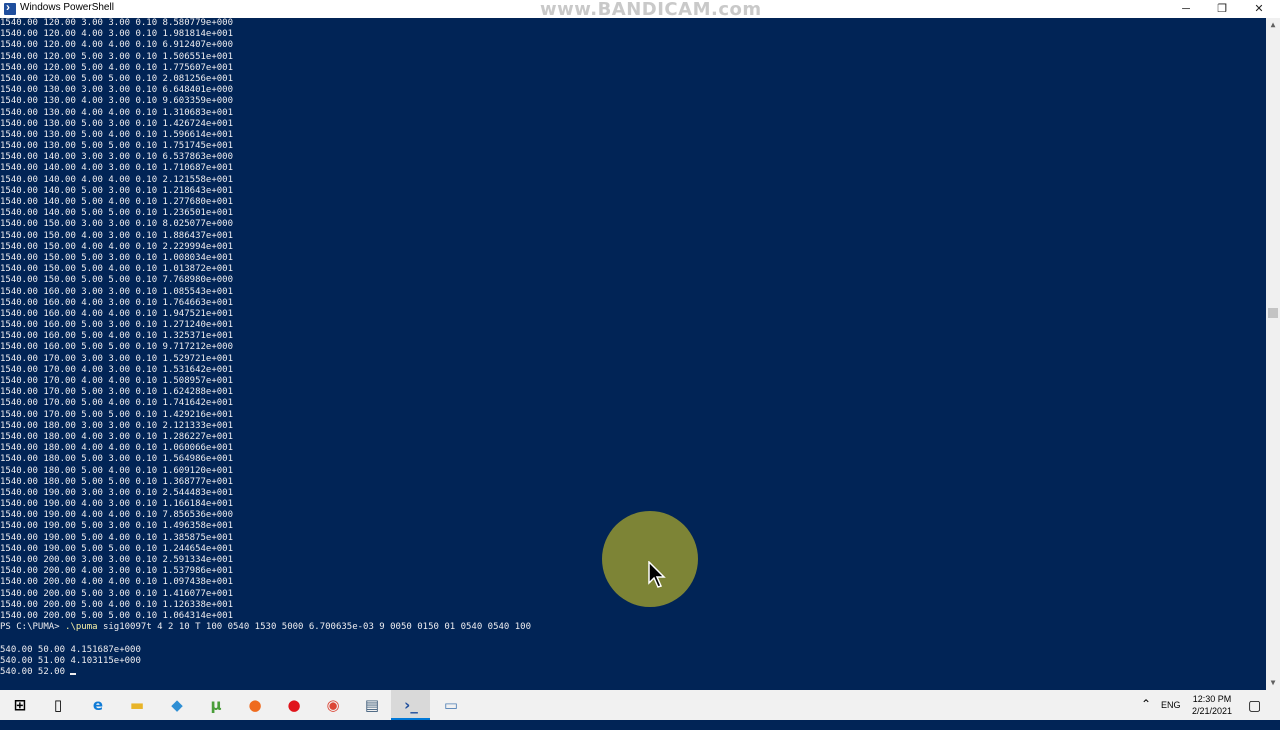  I want to click on file-explorer-taskbar-button: ▬, so click(136, 705).